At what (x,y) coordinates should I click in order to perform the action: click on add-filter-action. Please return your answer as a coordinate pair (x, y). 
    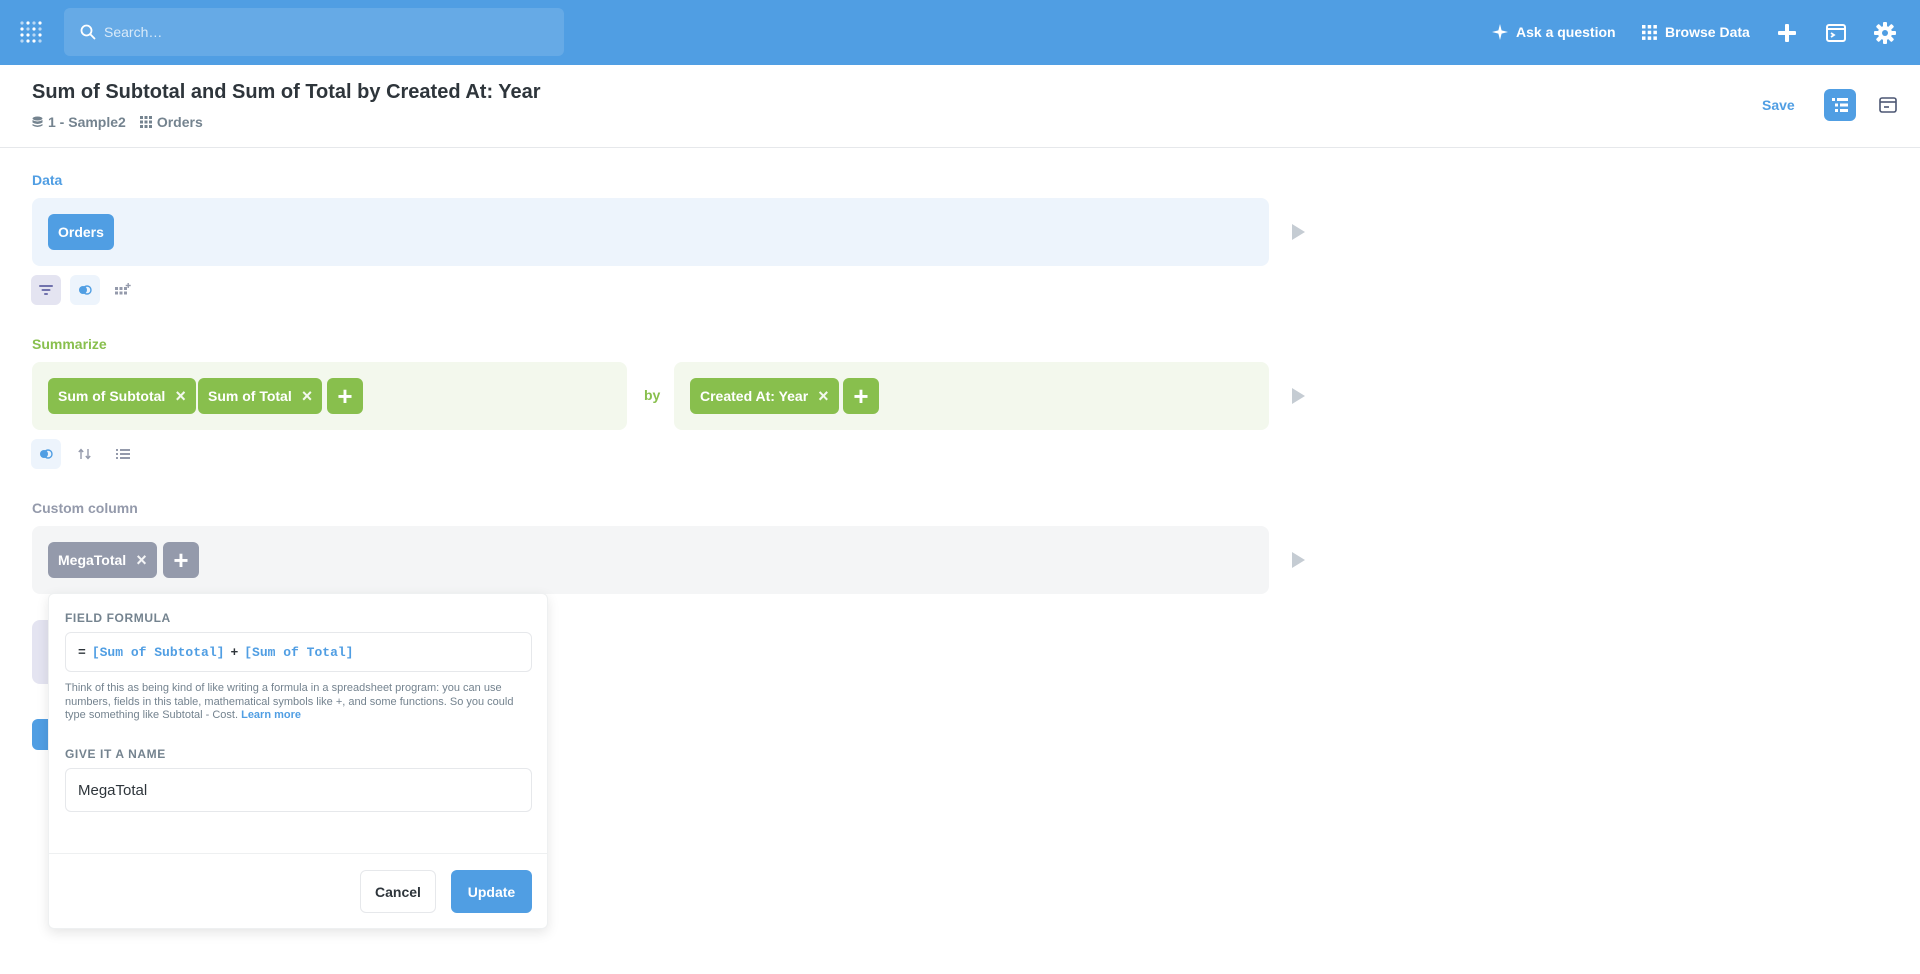
    Looking at the image, I should click on (46, 290).